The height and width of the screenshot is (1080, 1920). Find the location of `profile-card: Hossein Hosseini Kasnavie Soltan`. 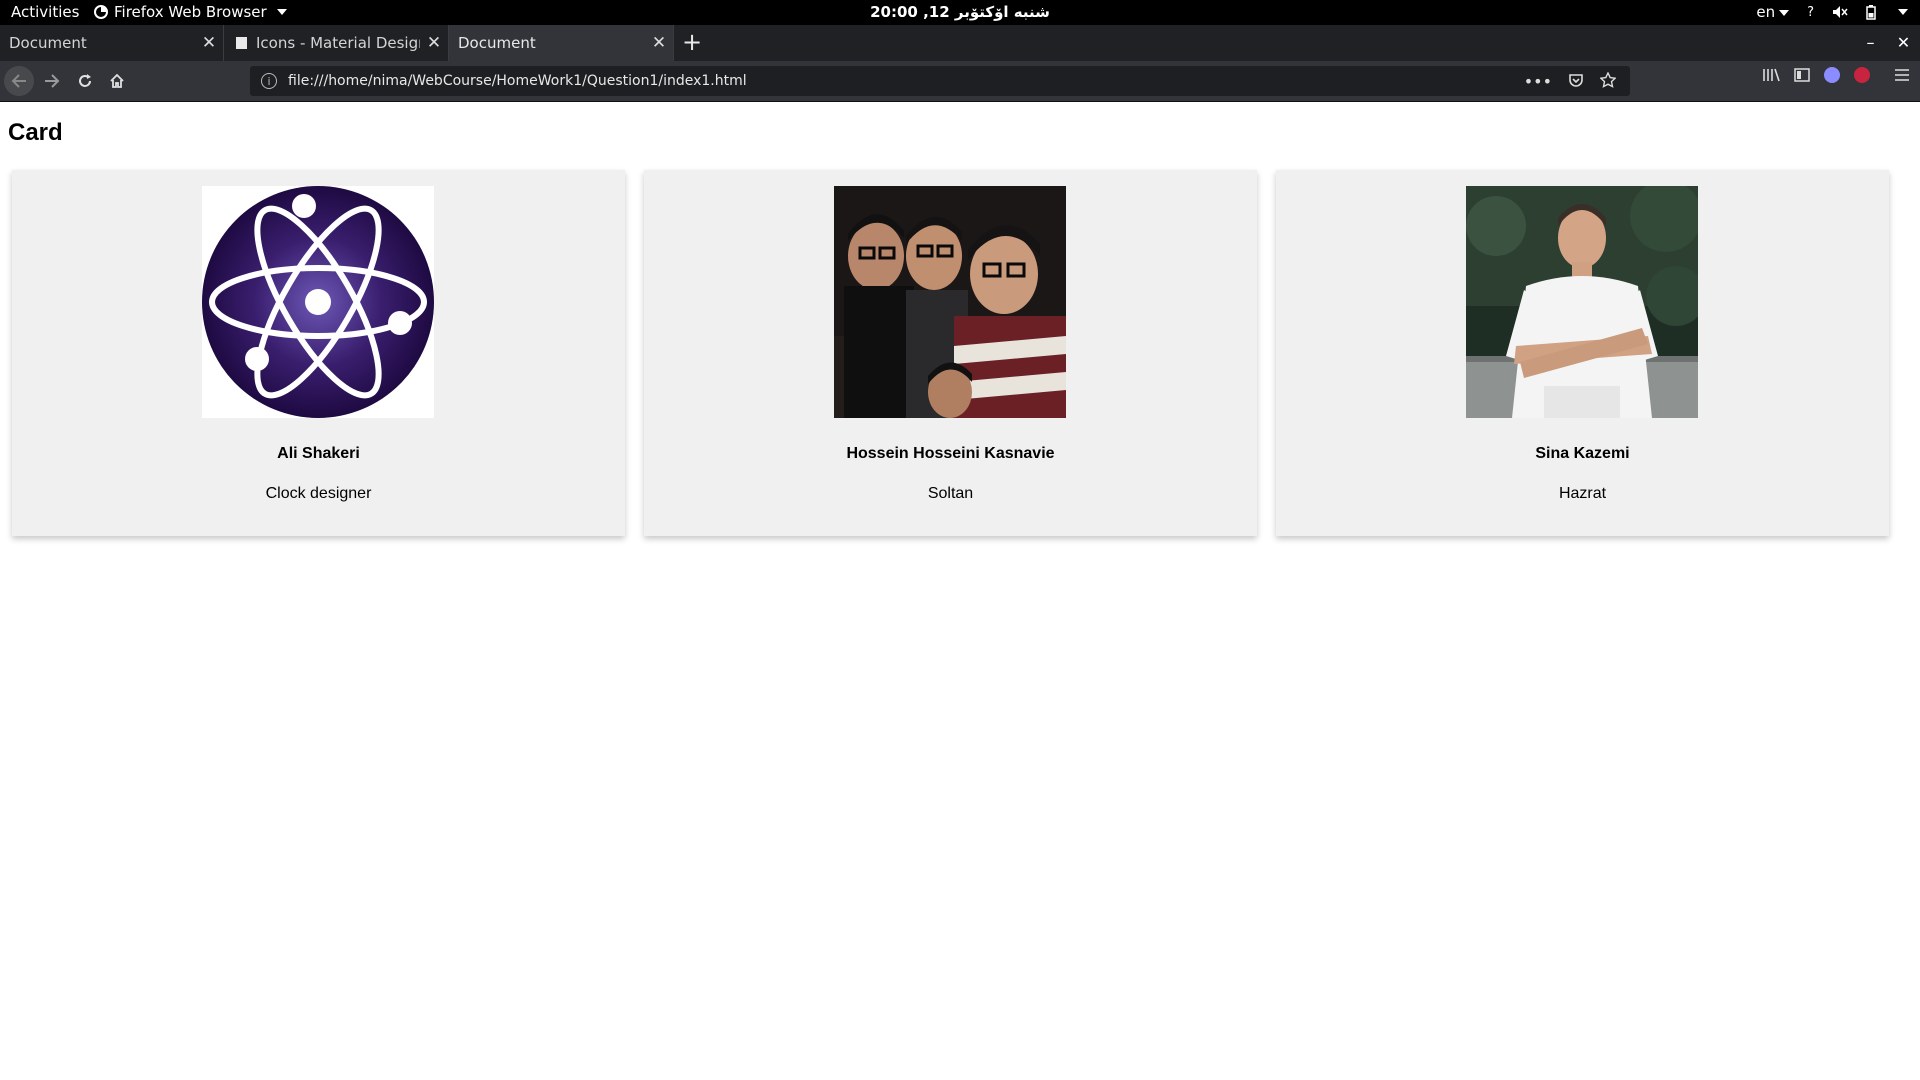

profile-card: Hossein Hosseini Kasnavie Soltan is located at coordinates (950, 353).